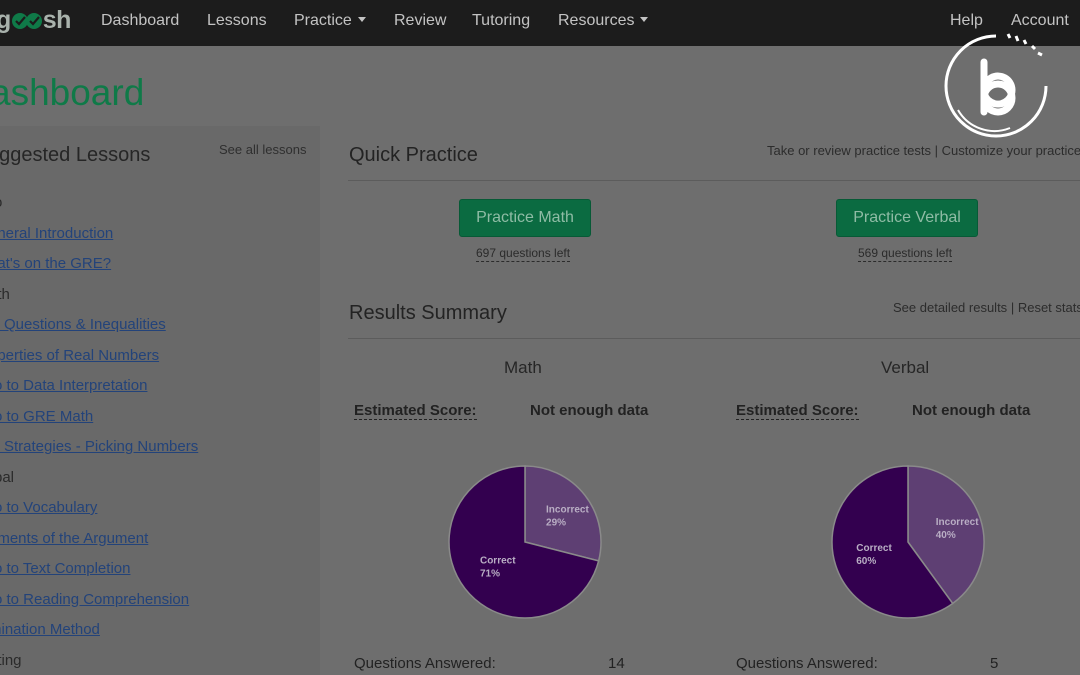  Describe the element at coordinates (323, 20) in the screenshot. I see `nav-practice-label: Practice` at that location.